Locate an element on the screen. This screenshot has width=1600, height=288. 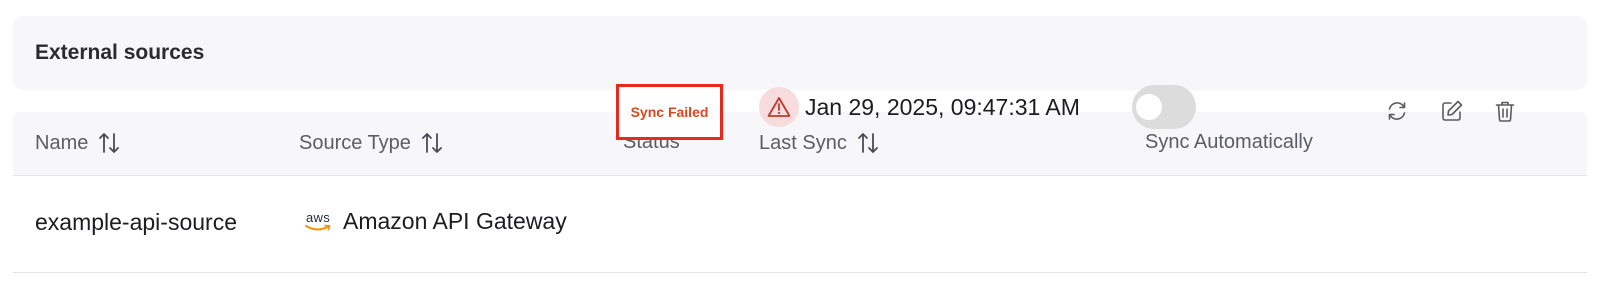
source-type-label: Amazon API Gateway is located at coordinates (455, 221).